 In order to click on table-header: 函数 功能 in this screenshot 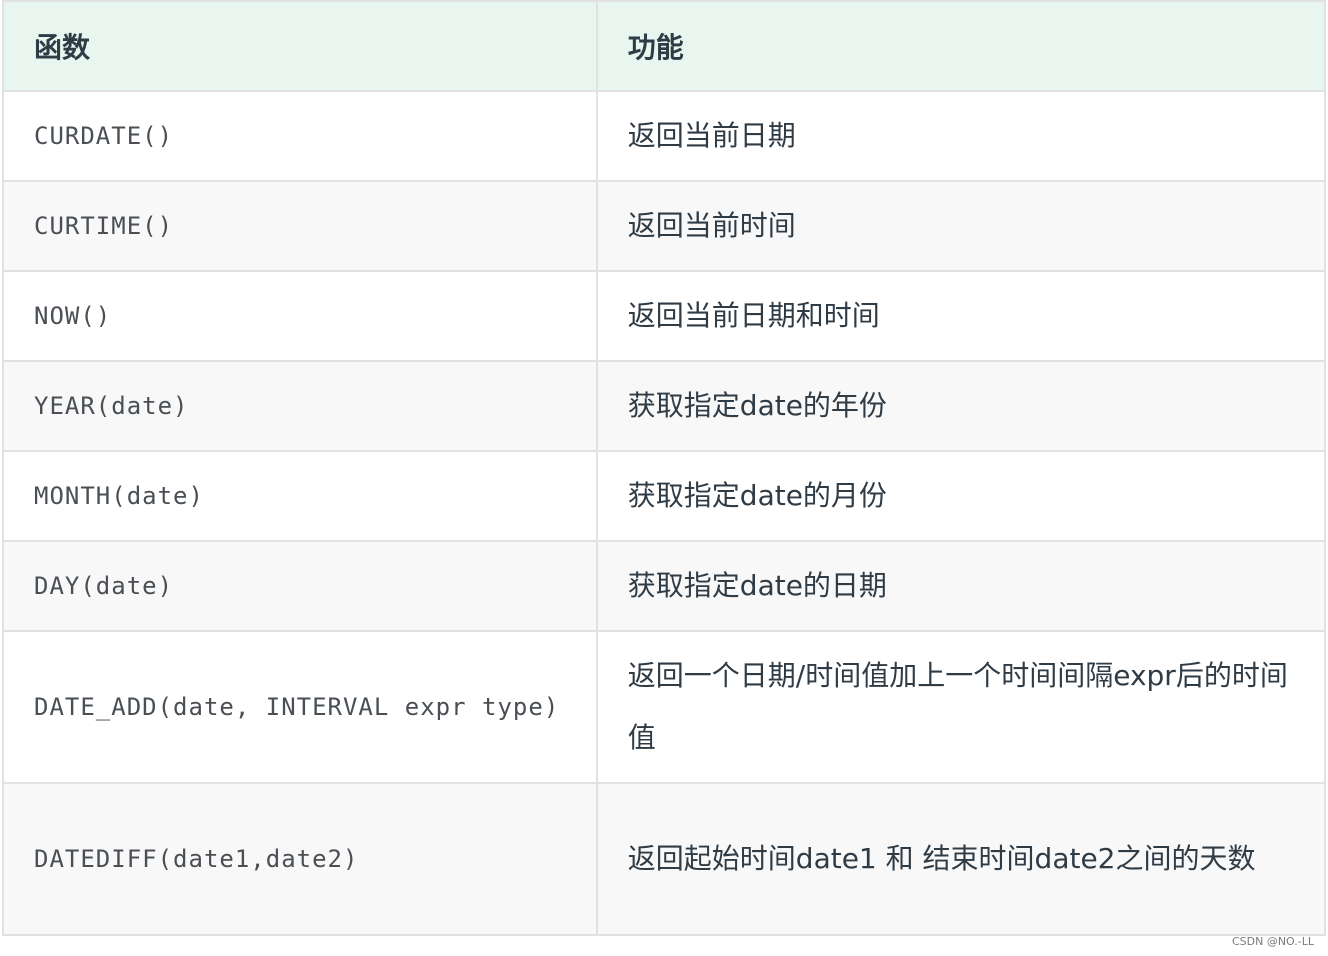, I will do `click(664, 46)`.